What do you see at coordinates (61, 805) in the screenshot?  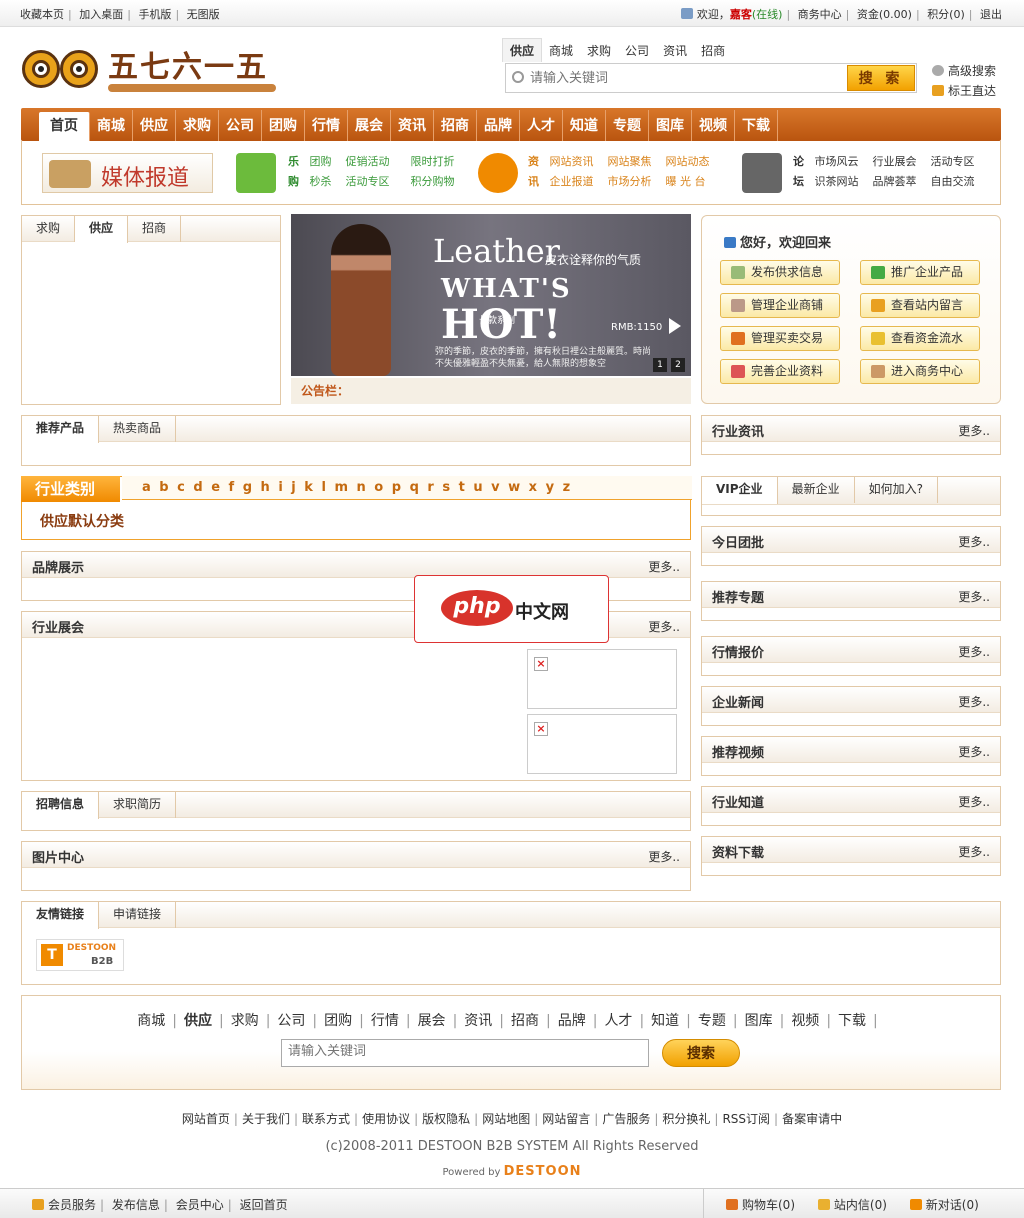 I see `tab-jobs: 招聘信息` at bounding box center [61, 805].